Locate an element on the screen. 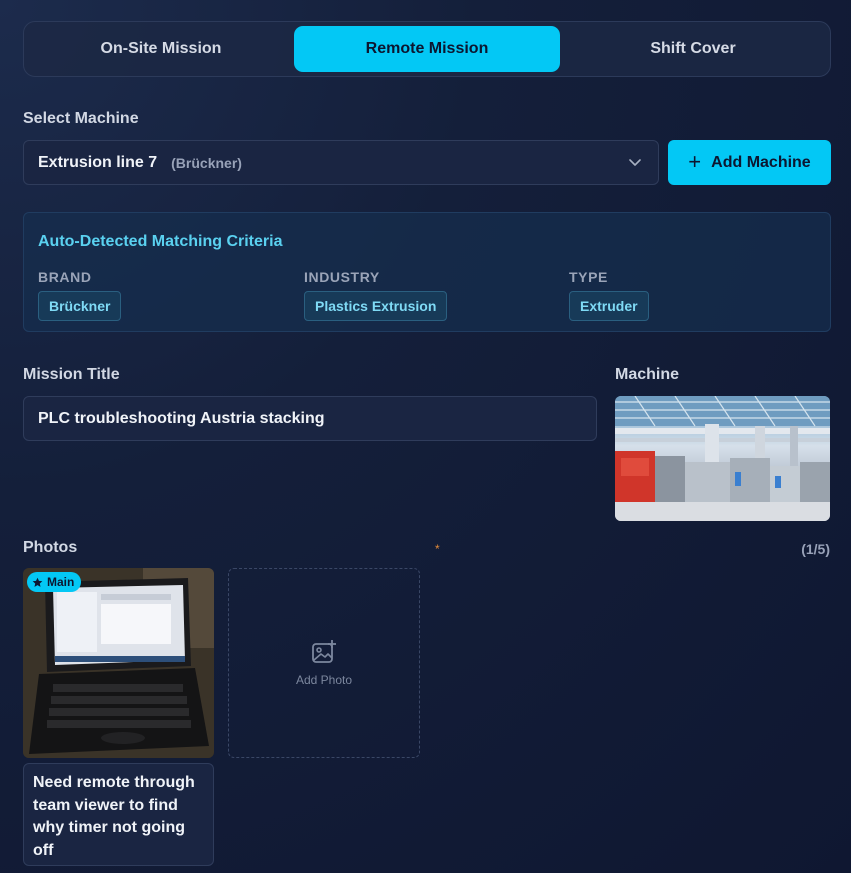  add-photo-button: Add Photo is located at coordinates (324, 663).